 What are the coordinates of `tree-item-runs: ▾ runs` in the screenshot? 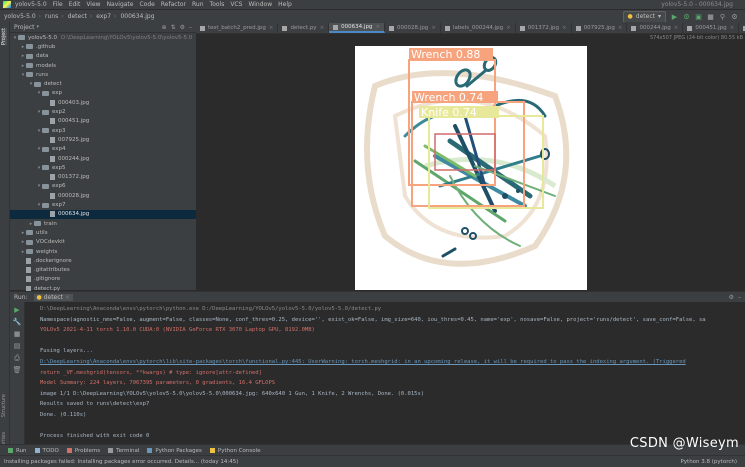 It's located at (108, 74).